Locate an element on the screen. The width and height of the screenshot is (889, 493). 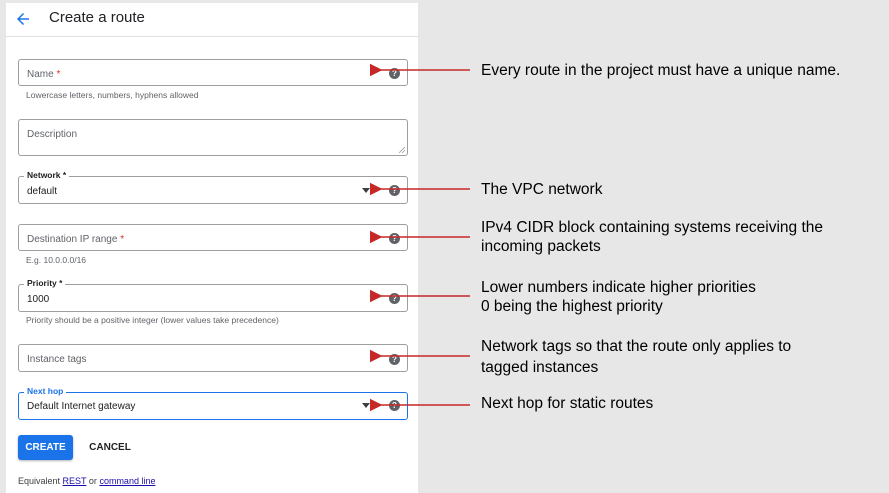
create-button: CREATE is located at coordinates (45, 447).